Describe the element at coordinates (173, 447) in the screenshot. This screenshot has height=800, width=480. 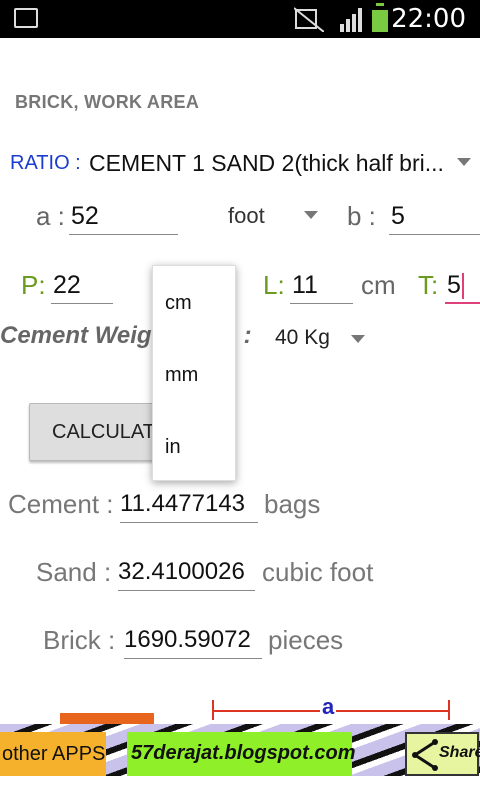
I see `unit-option-in: in` at that location.